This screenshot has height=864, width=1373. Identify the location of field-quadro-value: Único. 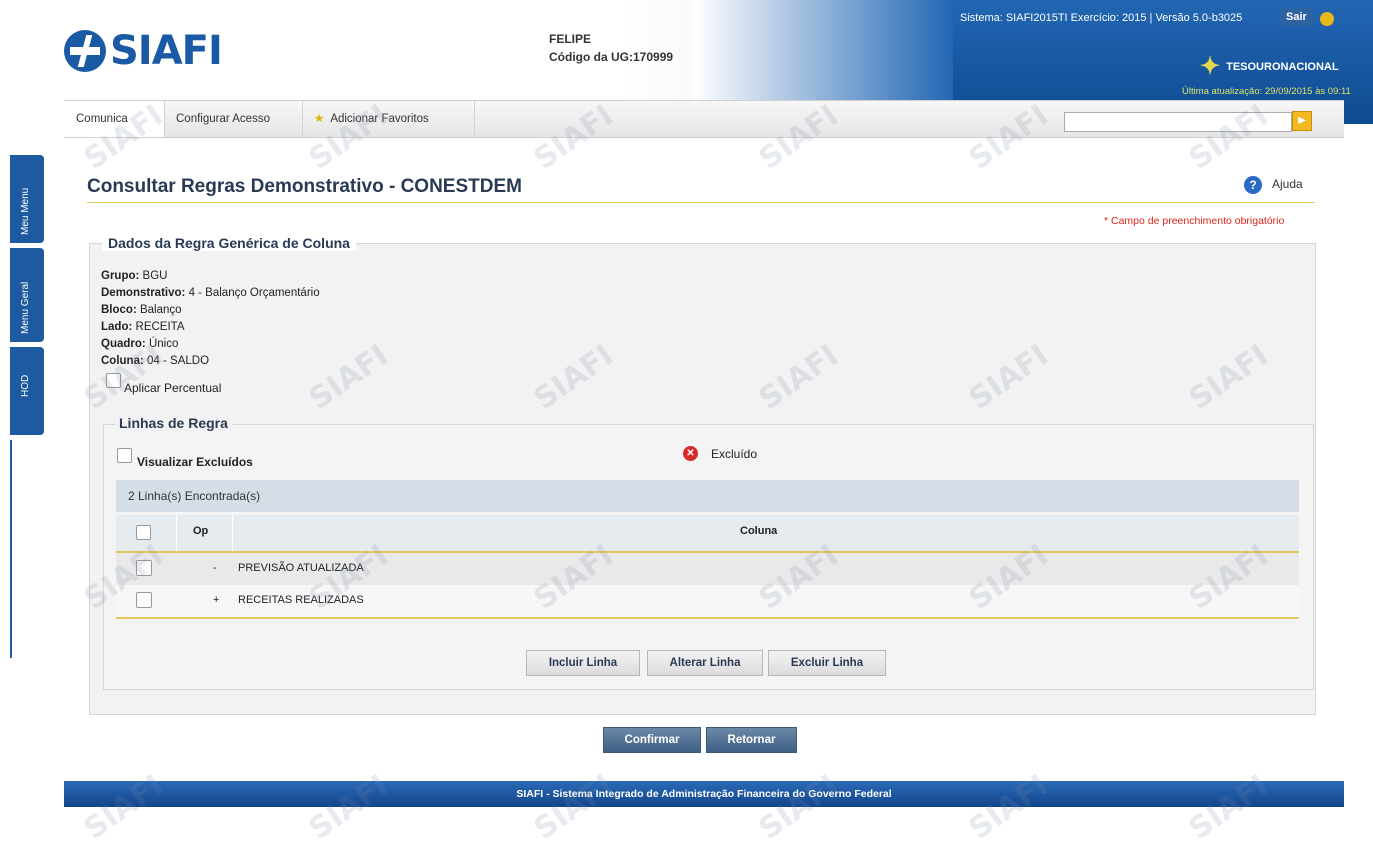
(163, 344).